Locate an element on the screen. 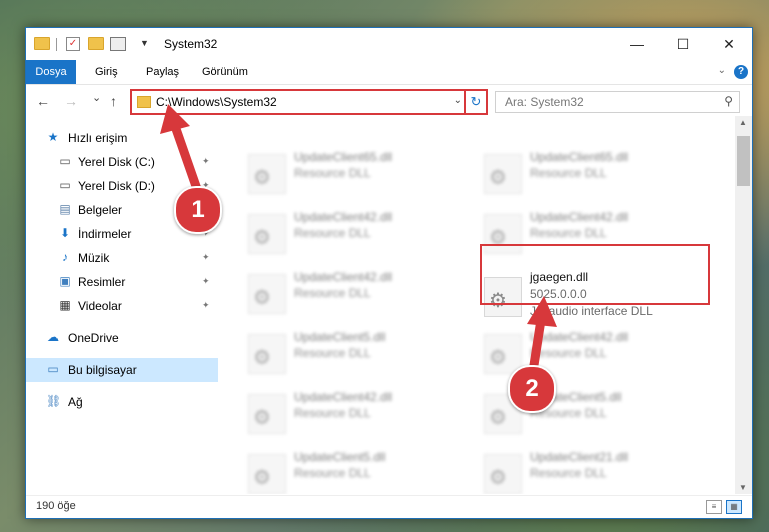 The height and width of the screenshot is (532, 769). separator is located at coordinates (56, 44).